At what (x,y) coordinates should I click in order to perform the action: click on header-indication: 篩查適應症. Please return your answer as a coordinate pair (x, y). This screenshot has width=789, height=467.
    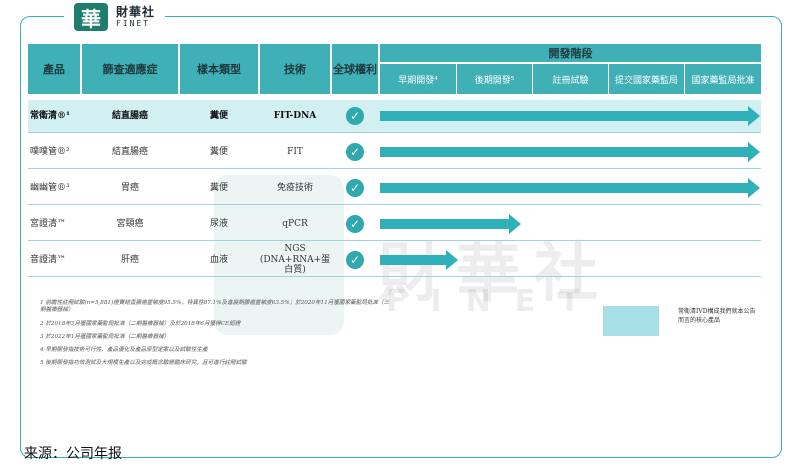
    Looking at the image, I should click on (130, 69).